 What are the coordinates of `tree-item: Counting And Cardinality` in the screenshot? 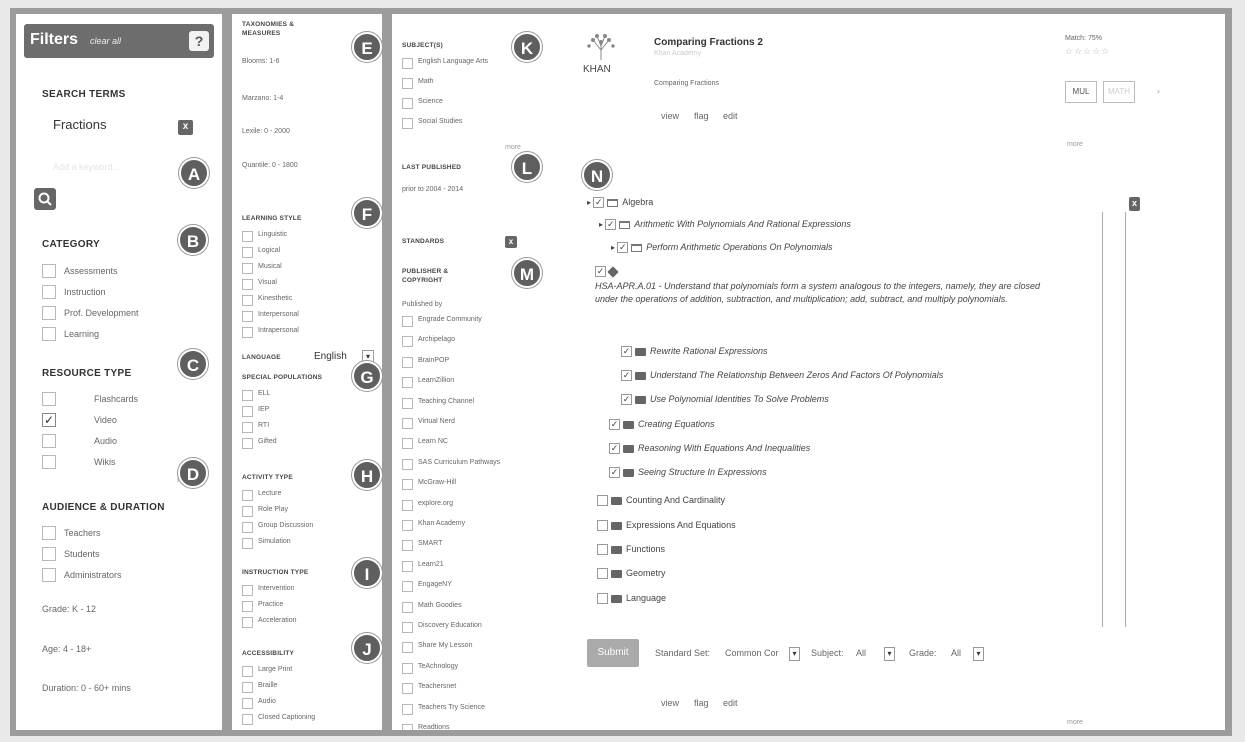 It's located at (661, 504).